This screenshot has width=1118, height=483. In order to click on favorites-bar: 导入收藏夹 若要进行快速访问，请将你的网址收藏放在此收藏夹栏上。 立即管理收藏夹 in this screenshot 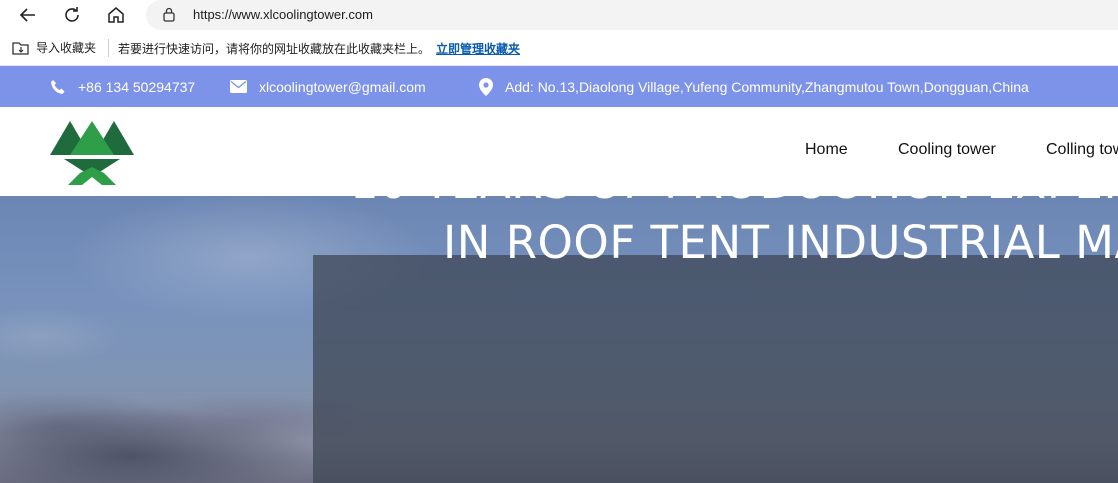, I will do `click(559, 48)`.